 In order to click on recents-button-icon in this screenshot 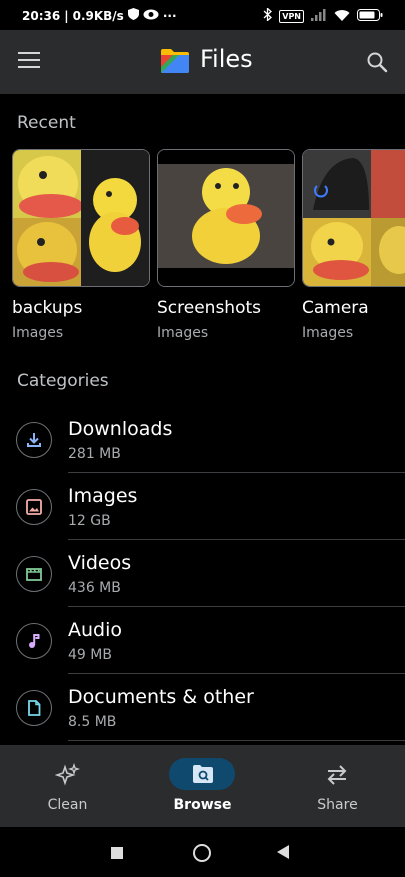, I will do `click(117, 853)`.